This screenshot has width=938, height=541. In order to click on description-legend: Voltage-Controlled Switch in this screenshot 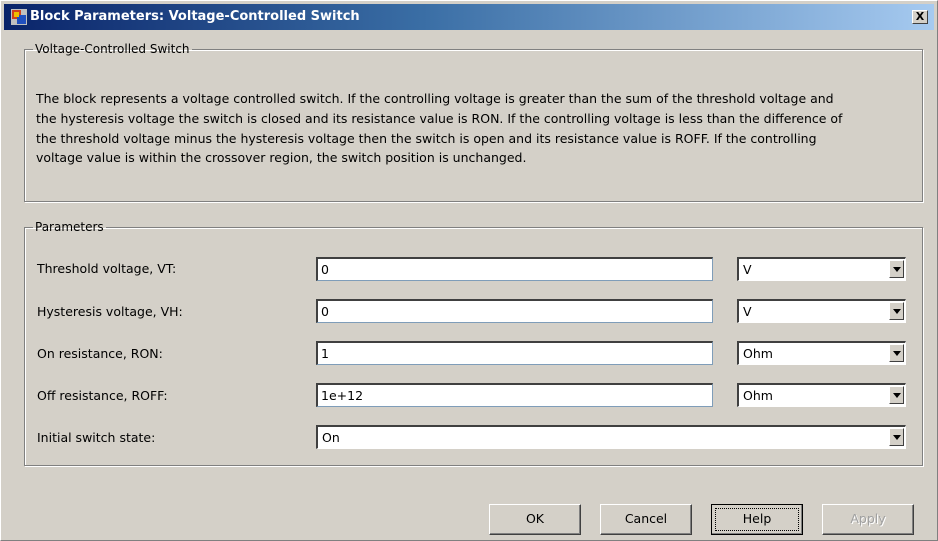, I will do `click(112, 49)`.